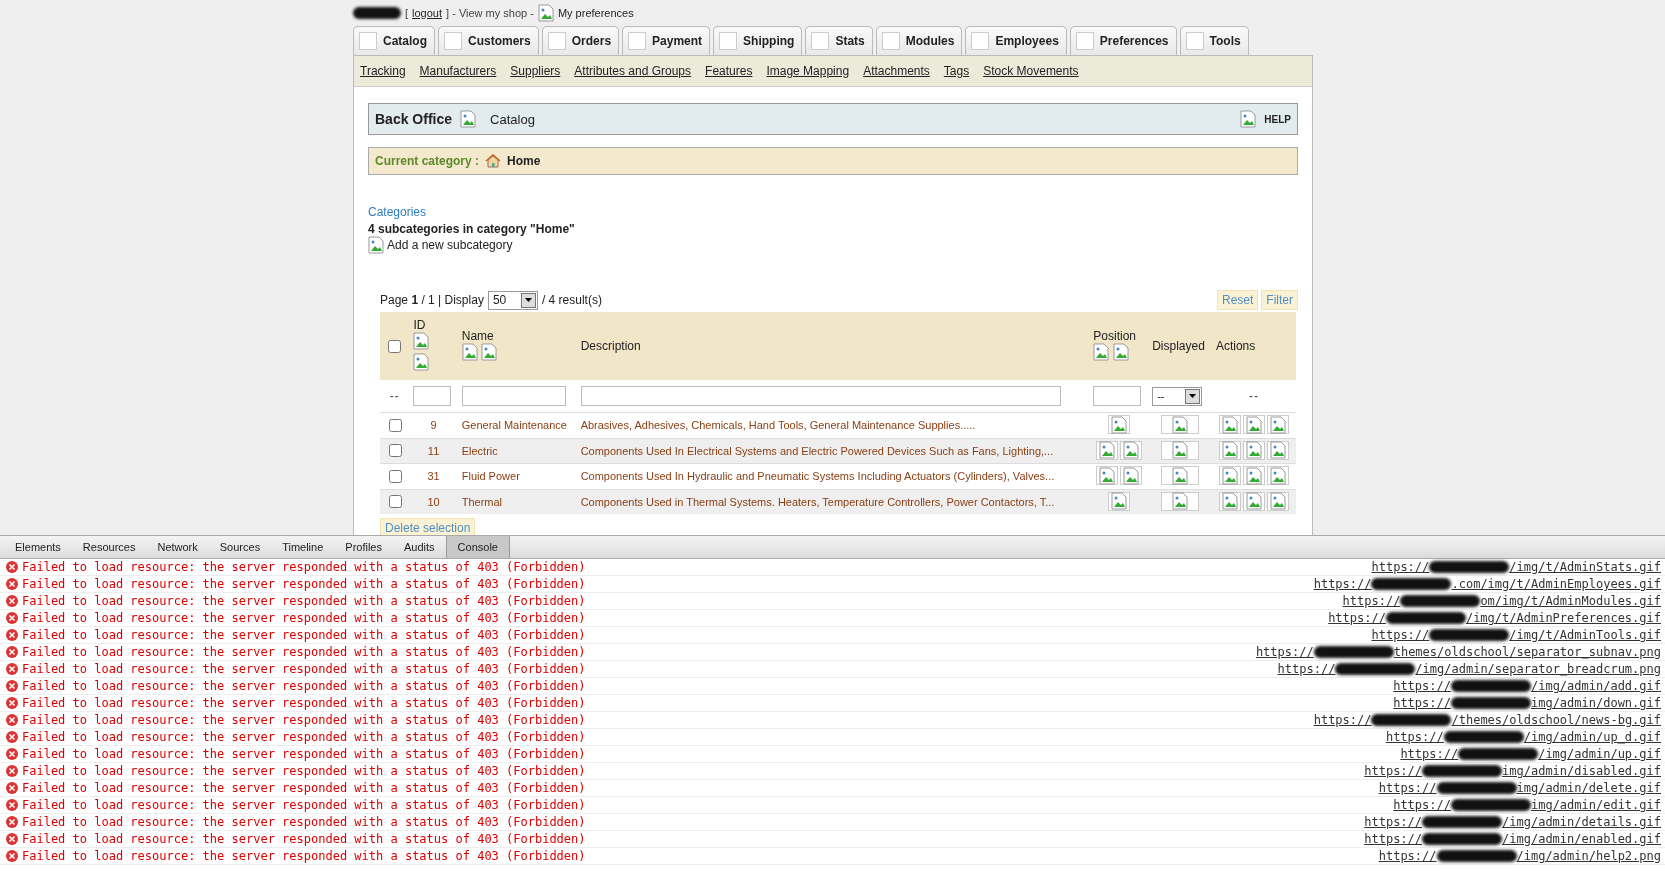 Image resolution: width=1665 pixels, height=873 pixels. I want to click on subnav-link: Features, so click(729, 71).